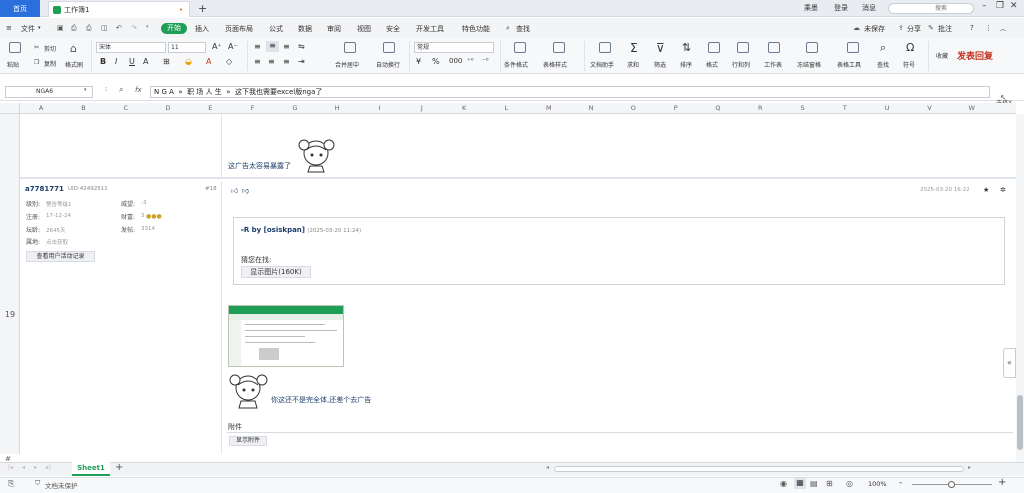 This screenshot has width=1024, height=493. Describe the element at coordinates (188, 61) in the screenshot. I see `fill-color-icon: ◒` at that location.